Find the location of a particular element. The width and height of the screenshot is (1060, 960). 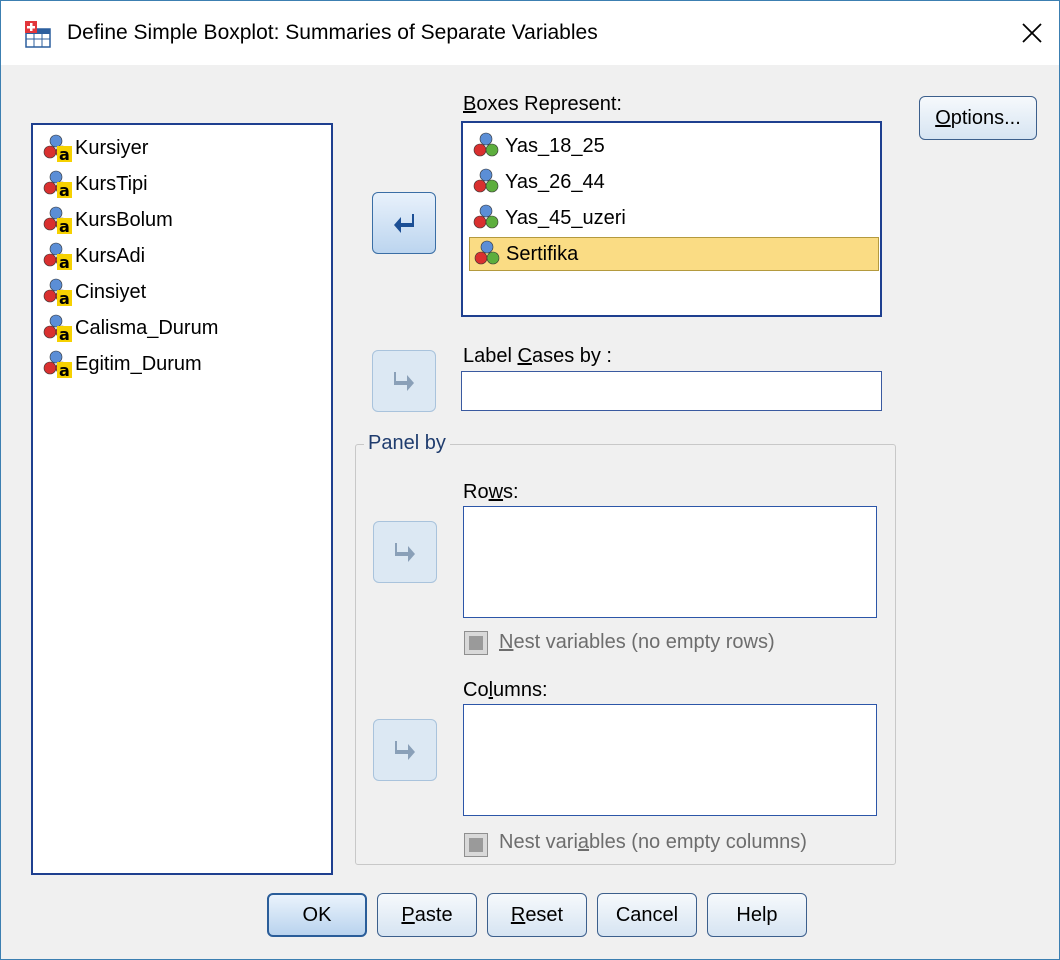

source-variable-item: a Cinsiyet is located at coordinates (93, 292).